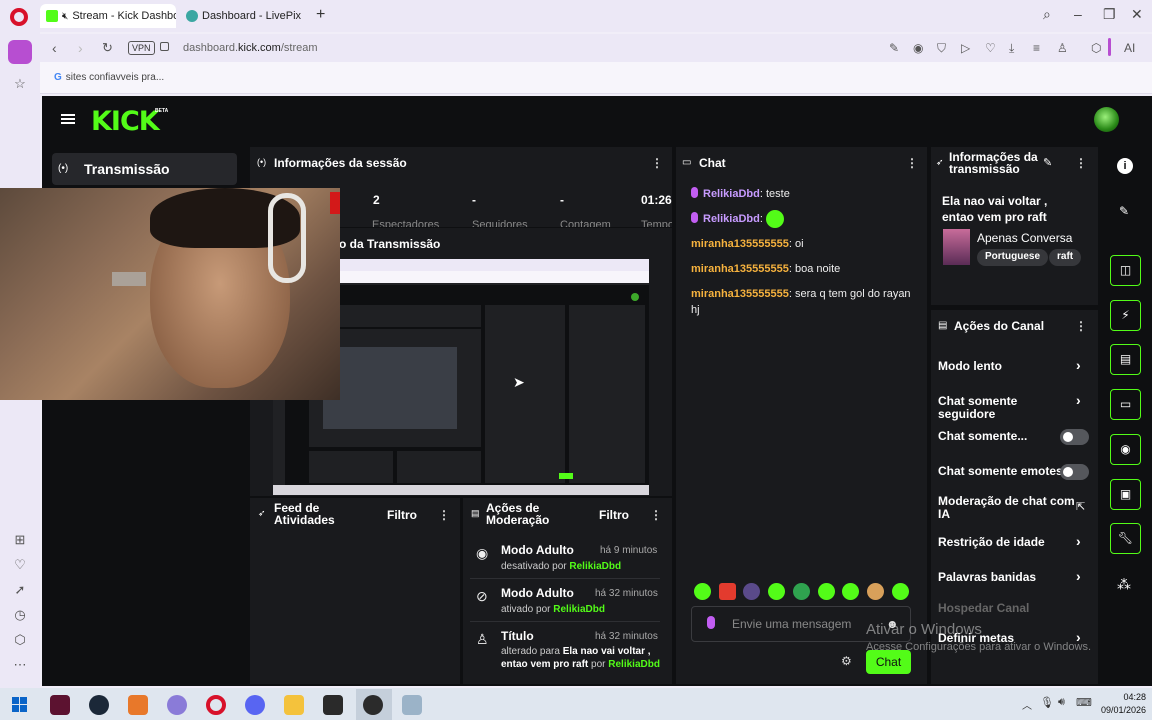  Describe the element at coordinates (803, 219) in the screenshot. I see `chat-message: RelikiaDbd:` at that location.